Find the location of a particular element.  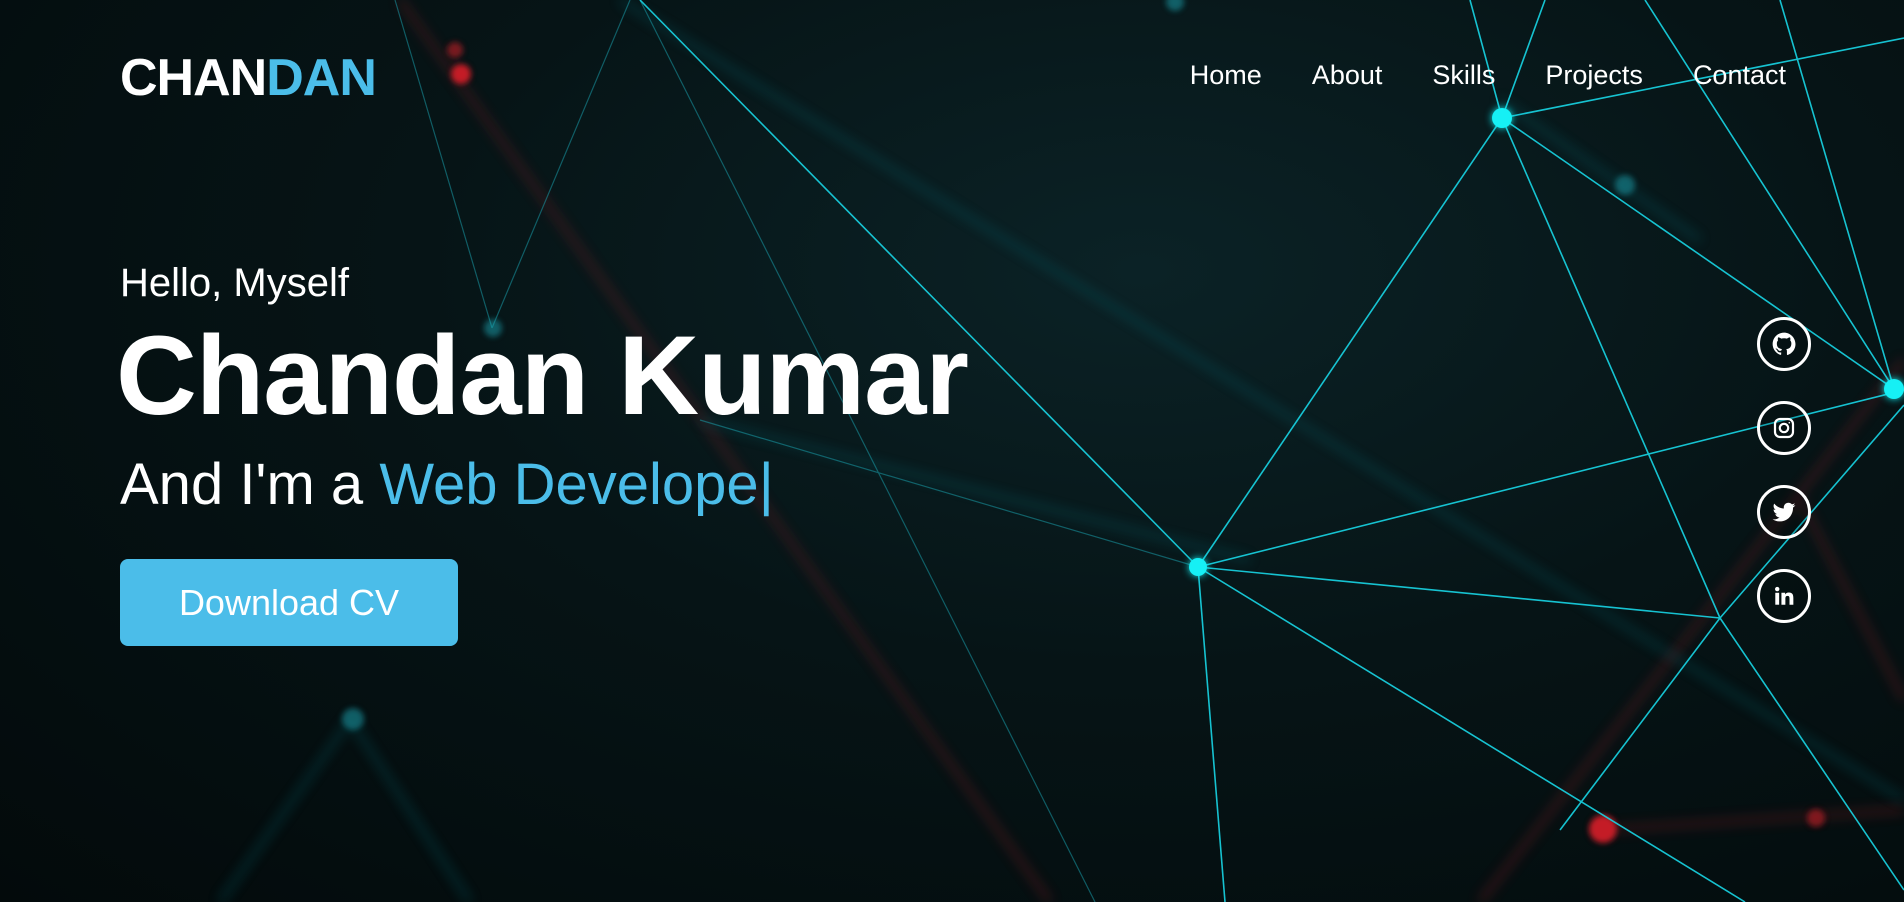

nav-link-home: Home is located at coordinates (1226, 75).